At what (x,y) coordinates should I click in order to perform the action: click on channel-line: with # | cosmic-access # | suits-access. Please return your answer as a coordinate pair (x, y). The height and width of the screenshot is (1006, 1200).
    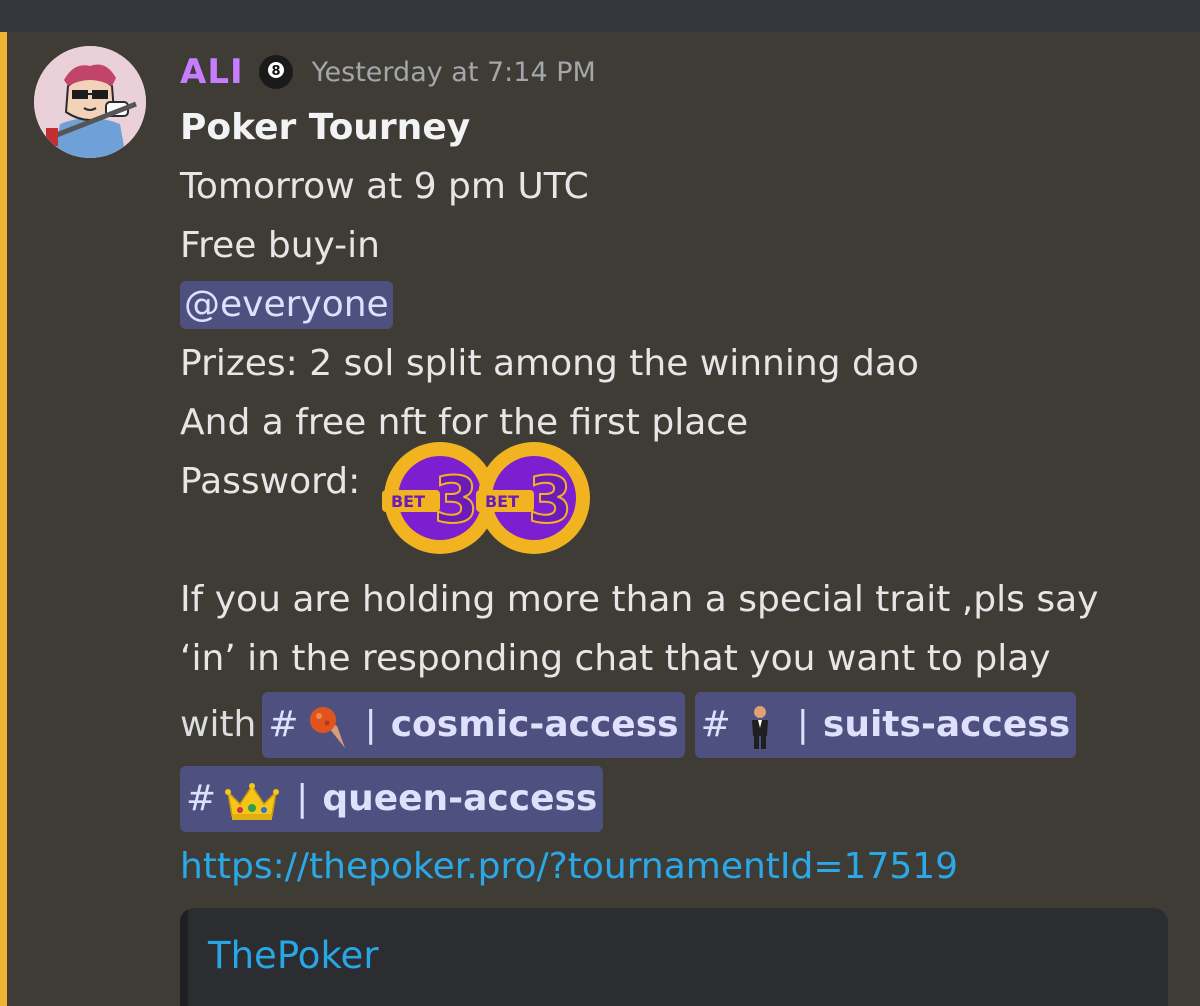
    Looking at the image, I should click on (680, 725).